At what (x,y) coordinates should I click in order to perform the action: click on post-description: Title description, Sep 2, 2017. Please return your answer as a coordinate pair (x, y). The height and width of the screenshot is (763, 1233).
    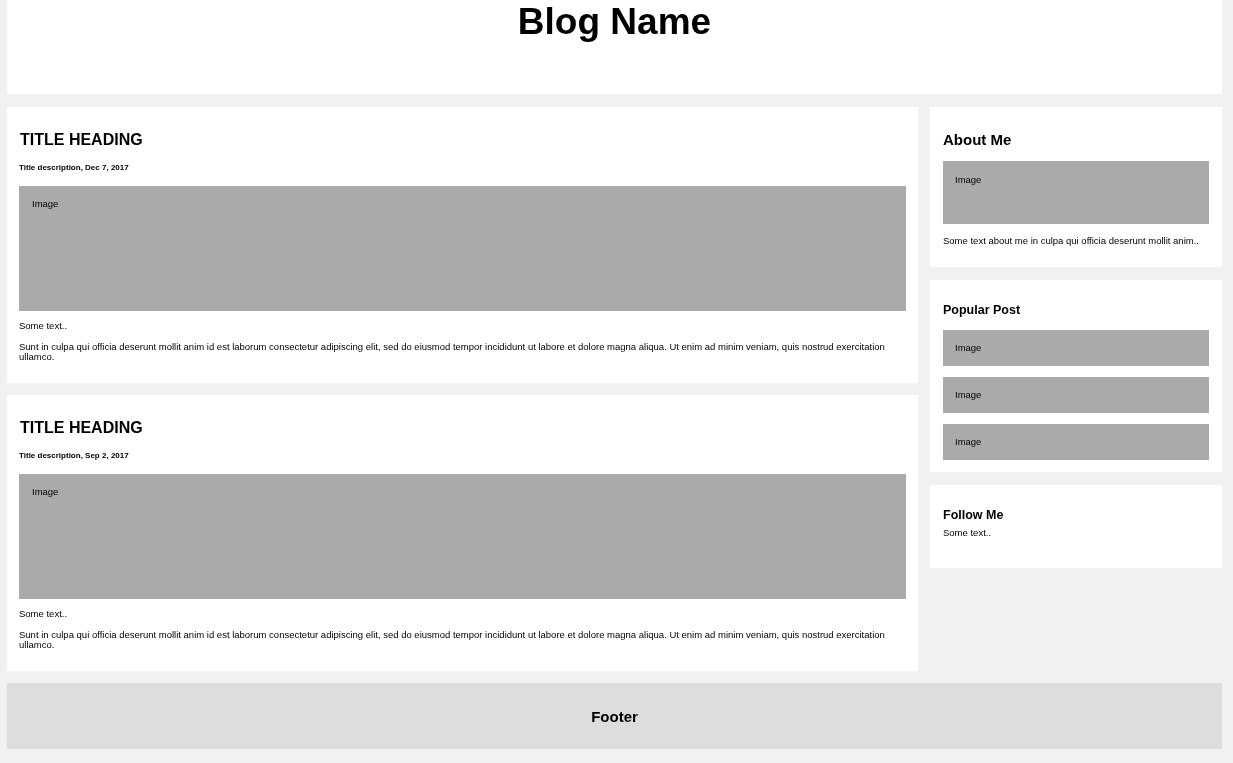
    Looking at the image, I should click on (74, 456).